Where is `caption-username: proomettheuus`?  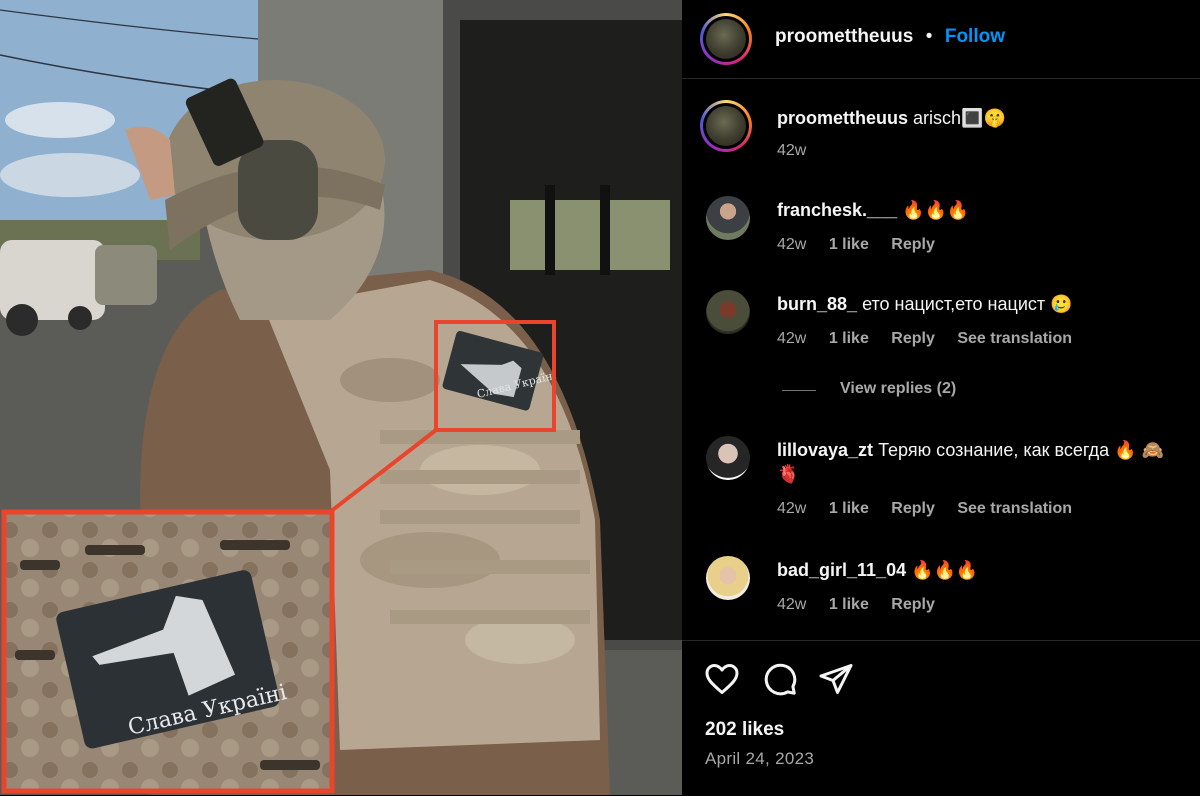
caption-username: proomettheuus is located at coordinates (842, 118).